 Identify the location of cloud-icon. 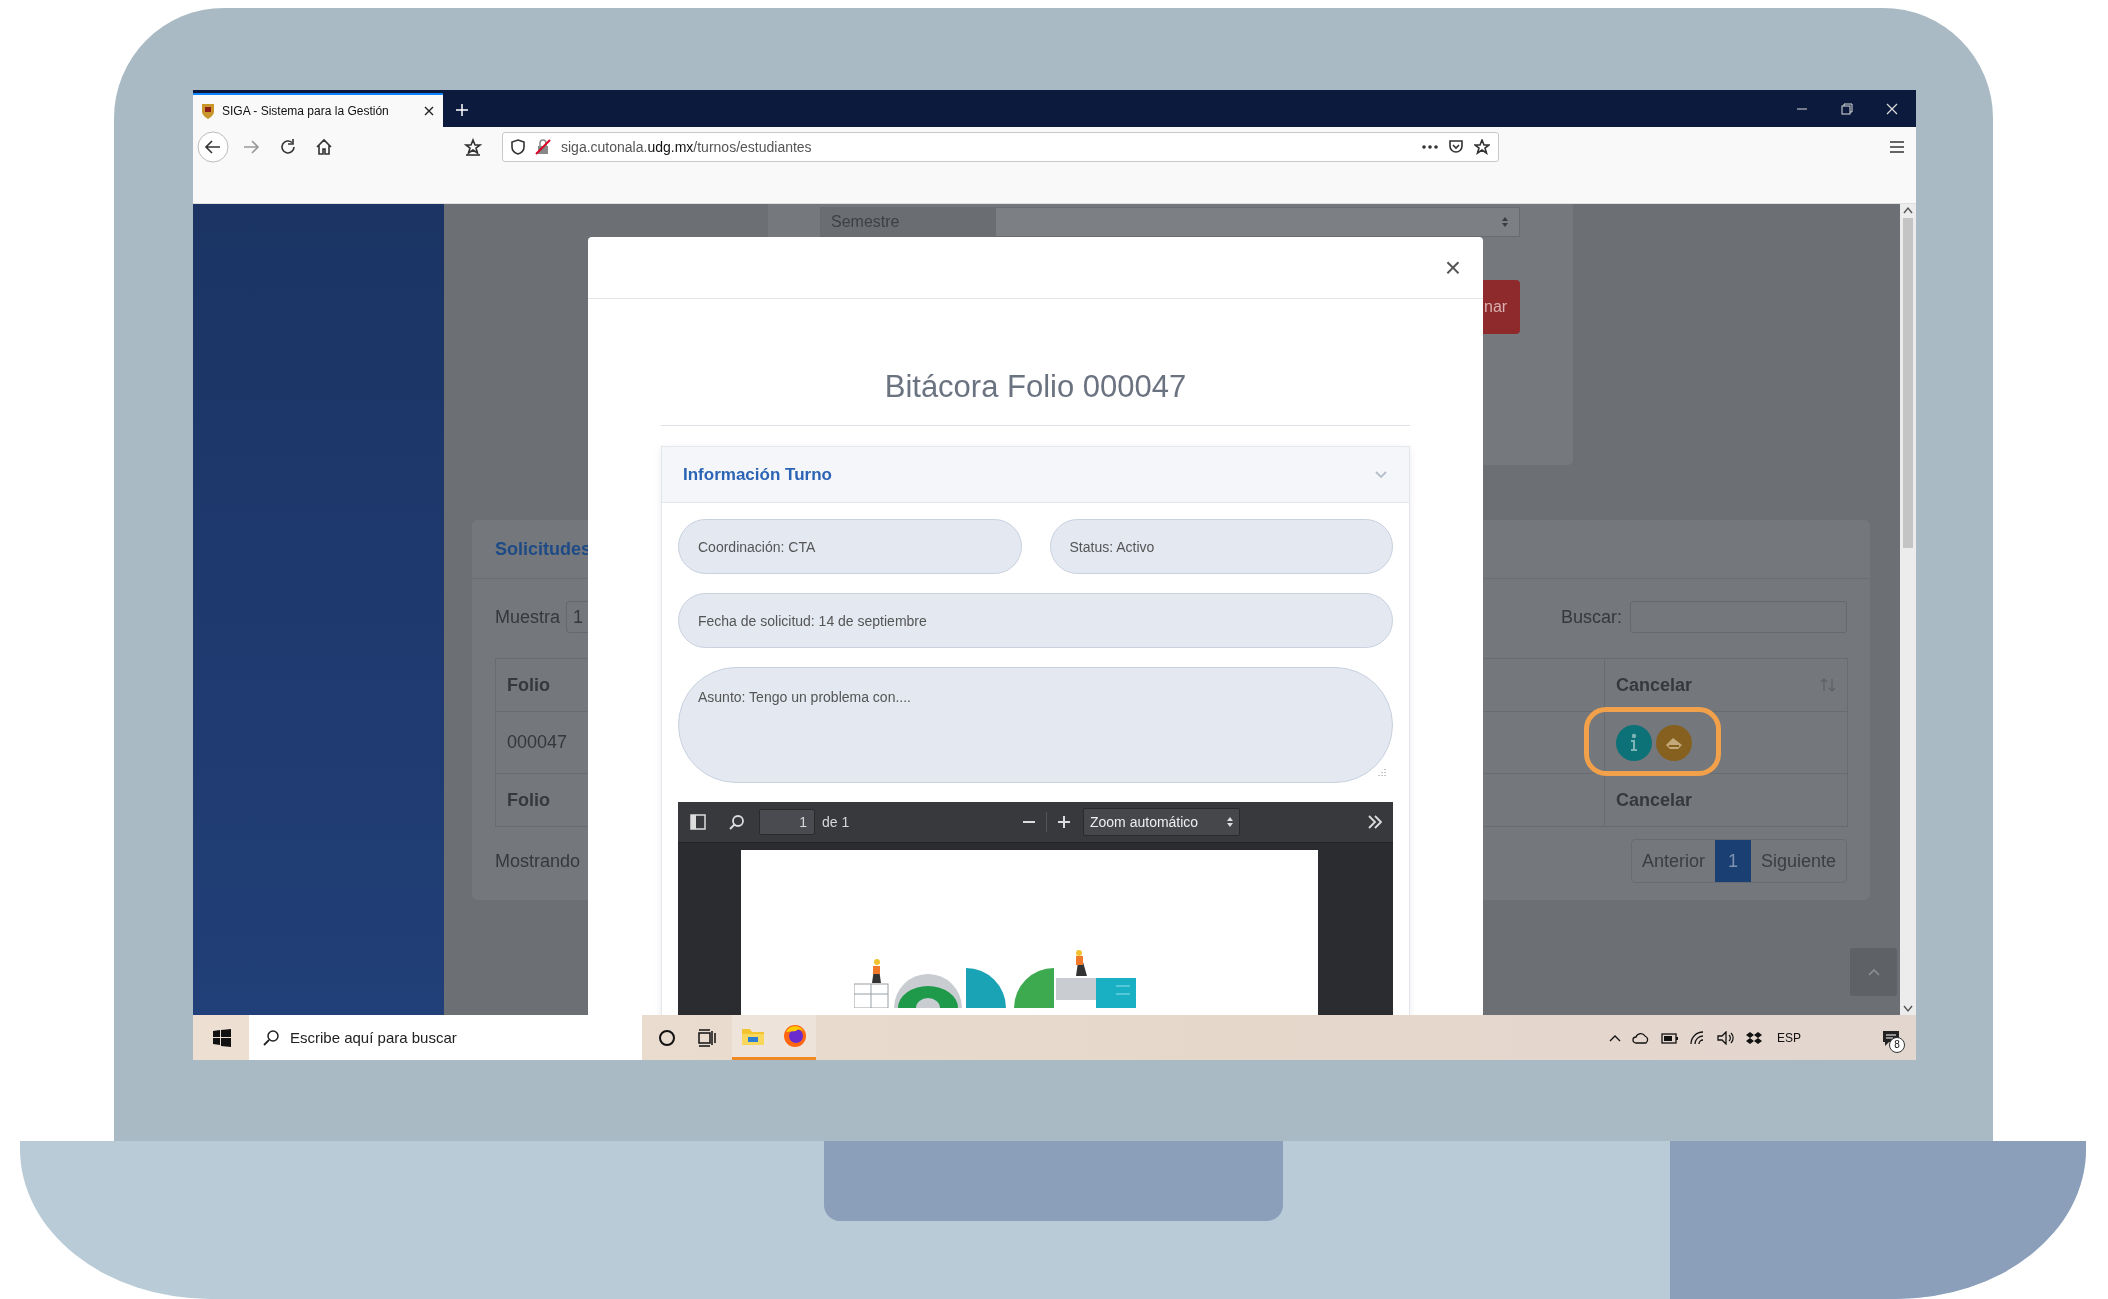
(1641, 1037).